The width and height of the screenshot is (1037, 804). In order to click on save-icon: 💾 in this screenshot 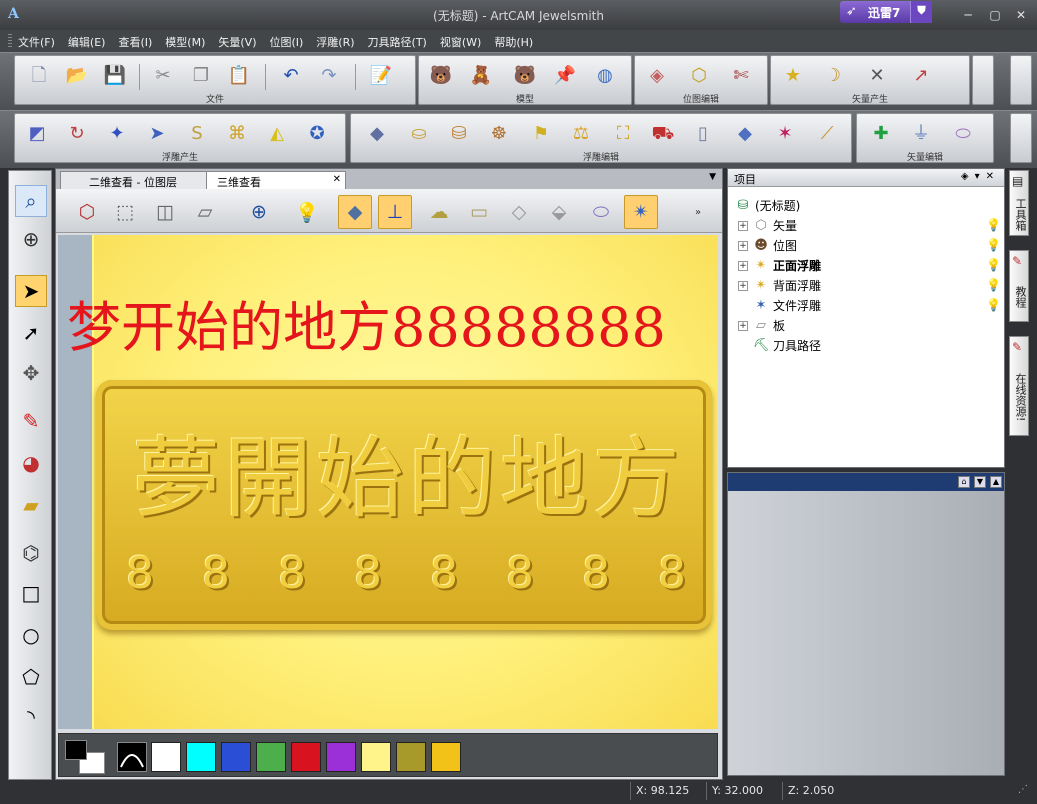, I will do `click(115, 76)`.